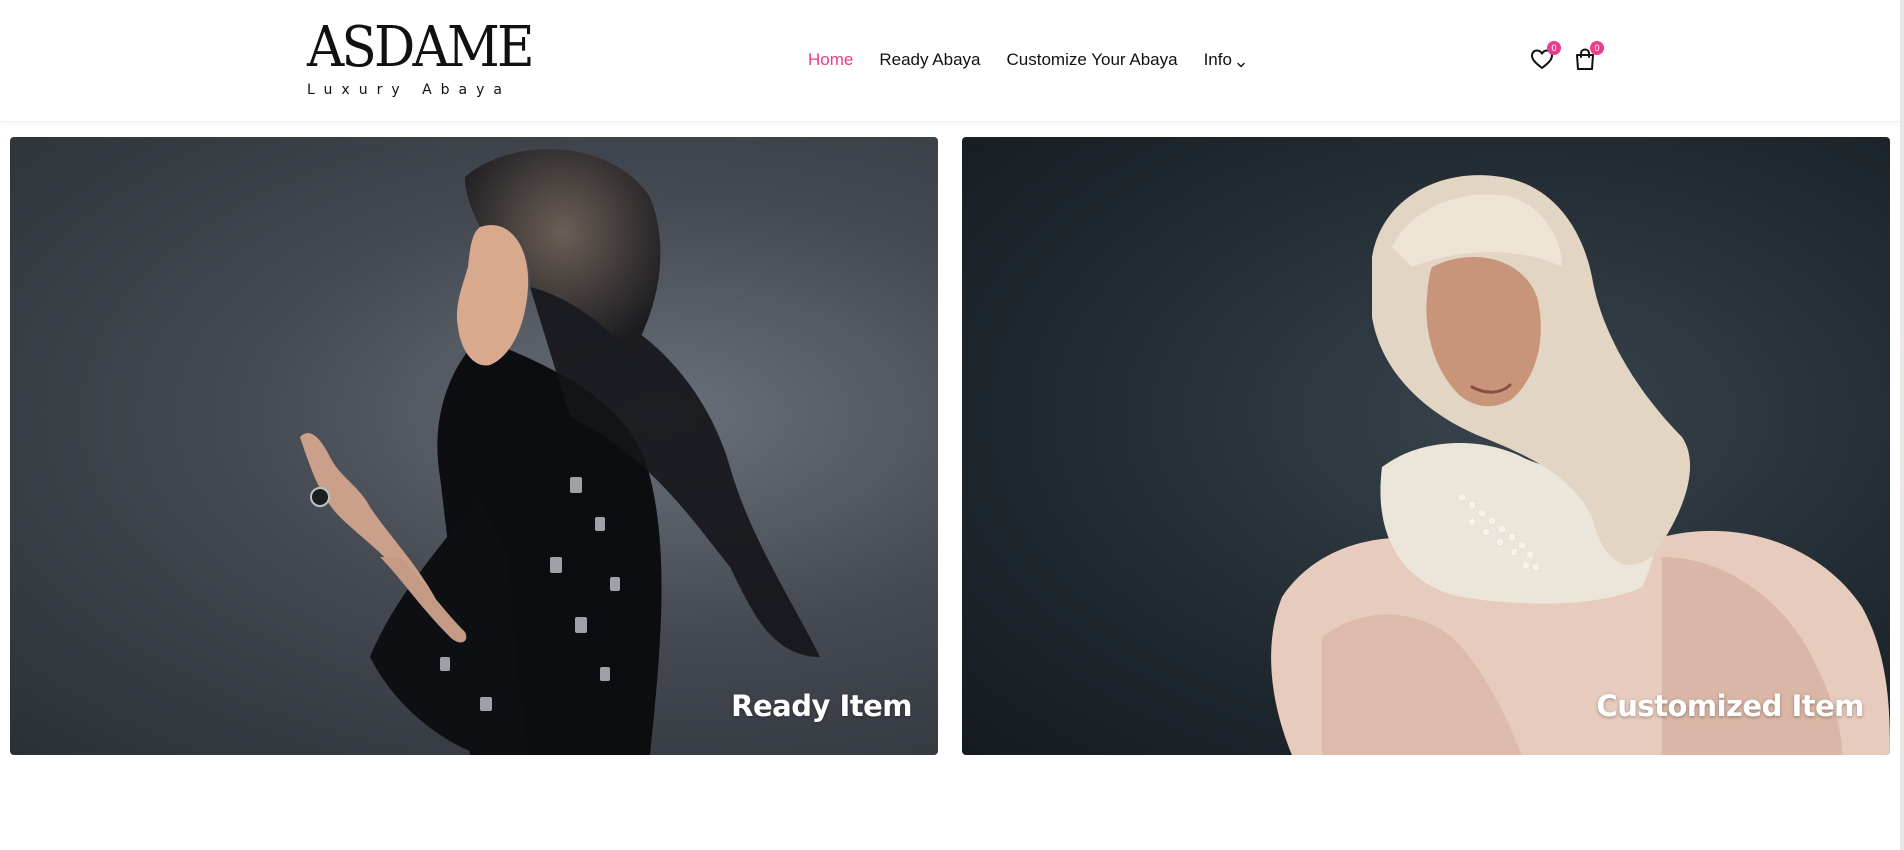  Describe the element at coordinates (1585, 62) in the screenshot. I see `shopping-bag-icon` at that location.